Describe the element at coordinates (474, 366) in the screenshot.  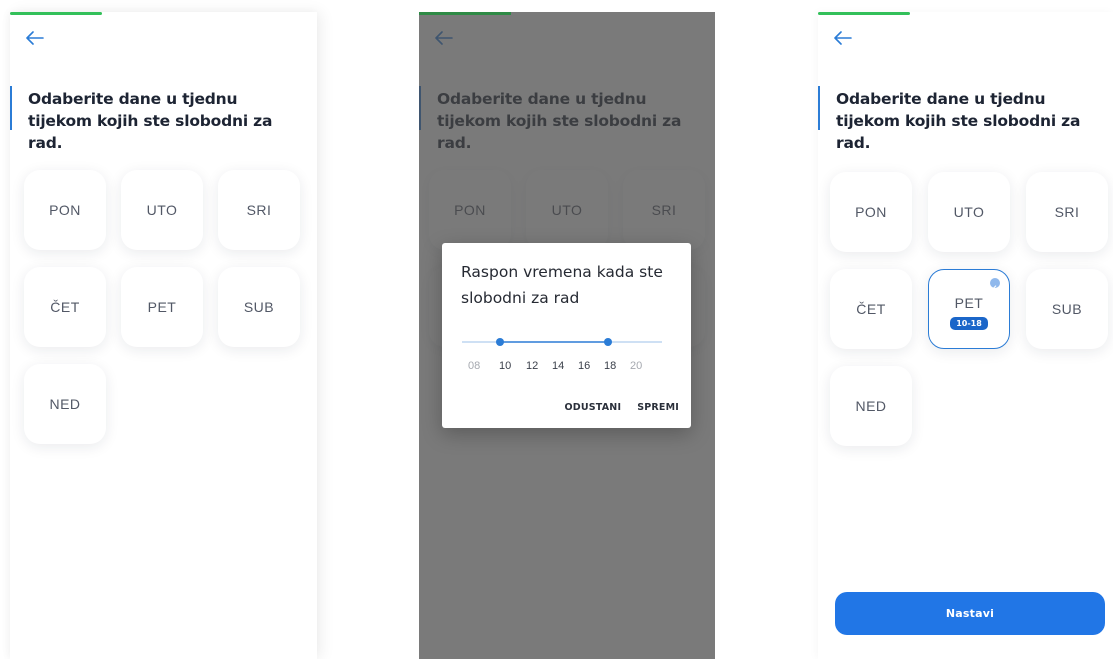
I see `tick-label: 08` at that location.